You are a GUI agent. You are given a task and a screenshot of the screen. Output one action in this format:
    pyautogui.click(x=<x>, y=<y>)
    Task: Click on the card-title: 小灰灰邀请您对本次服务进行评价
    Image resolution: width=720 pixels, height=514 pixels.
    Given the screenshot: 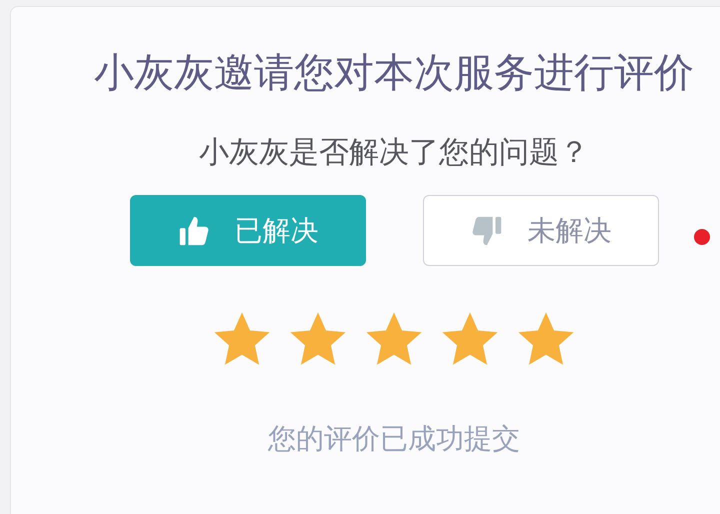 What is the action you would take?
    pyautogui.click(x=394, y=73)
    